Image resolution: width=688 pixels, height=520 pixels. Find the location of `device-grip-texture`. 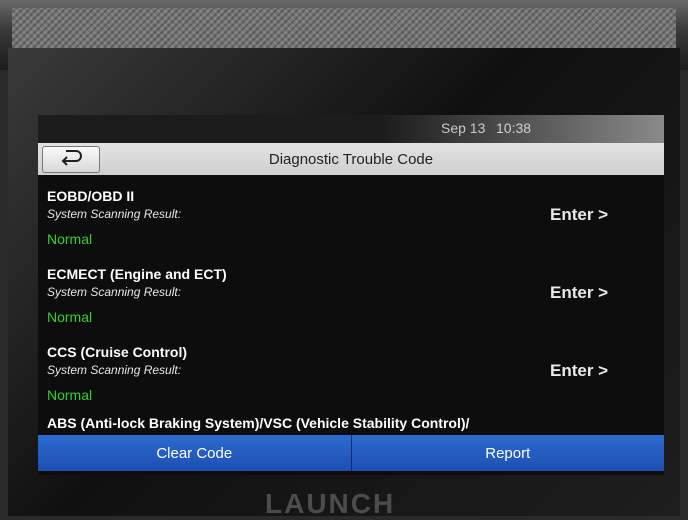

device-grip-texture is located at coordinates (344, 29).